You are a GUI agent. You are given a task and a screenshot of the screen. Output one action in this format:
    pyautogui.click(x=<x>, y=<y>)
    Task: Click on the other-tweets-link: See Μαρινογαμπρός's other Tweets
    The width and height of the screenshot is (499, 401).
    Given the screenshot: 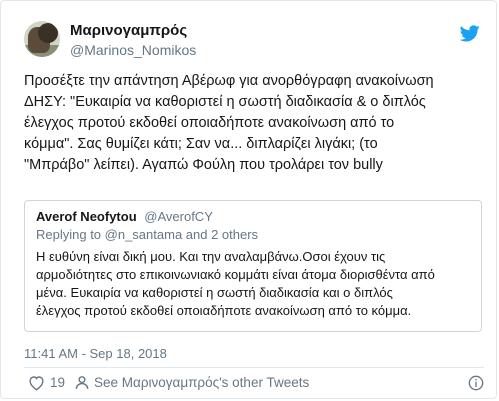 What is the action you would take?
    pyautogui.click(x=201, y=382)
    